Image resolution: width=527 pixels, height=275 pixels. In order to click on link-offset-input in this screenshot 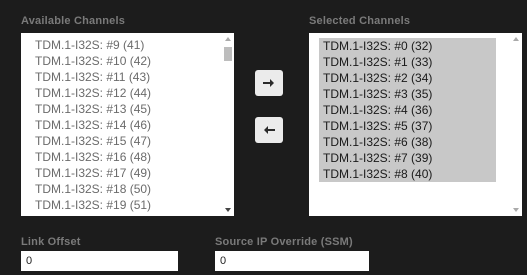, I will do `click(99, 261)`.